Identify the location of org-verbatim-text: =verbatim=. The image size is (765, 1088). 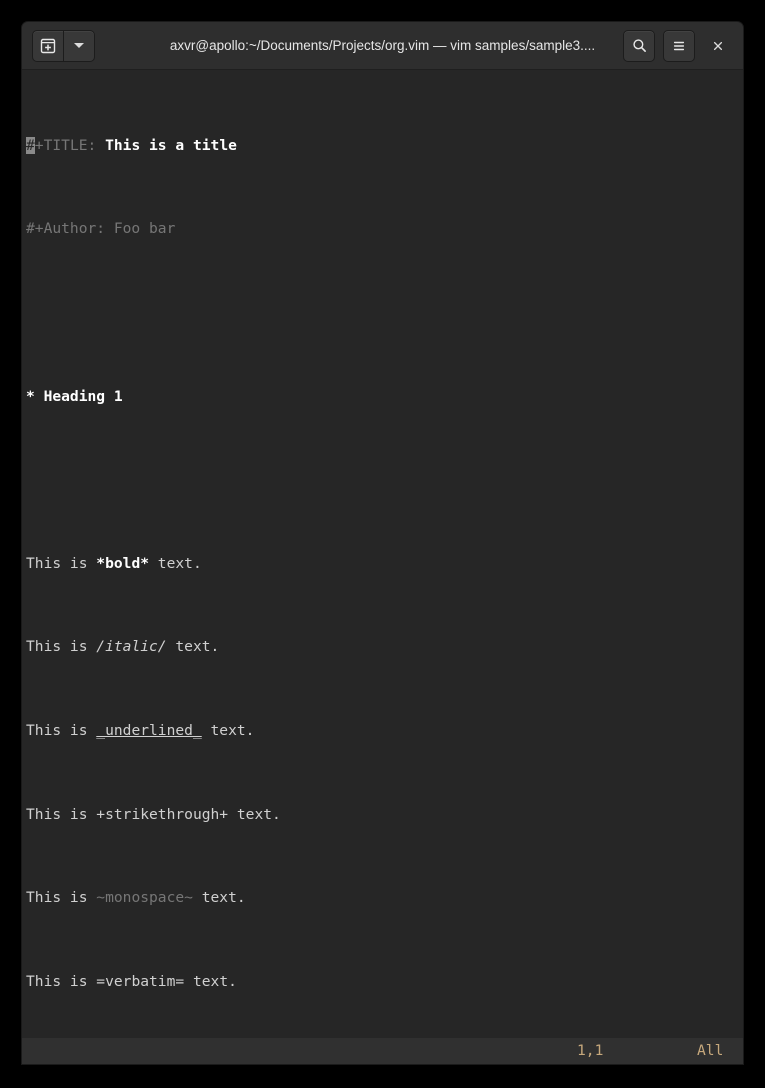
(140, 981).